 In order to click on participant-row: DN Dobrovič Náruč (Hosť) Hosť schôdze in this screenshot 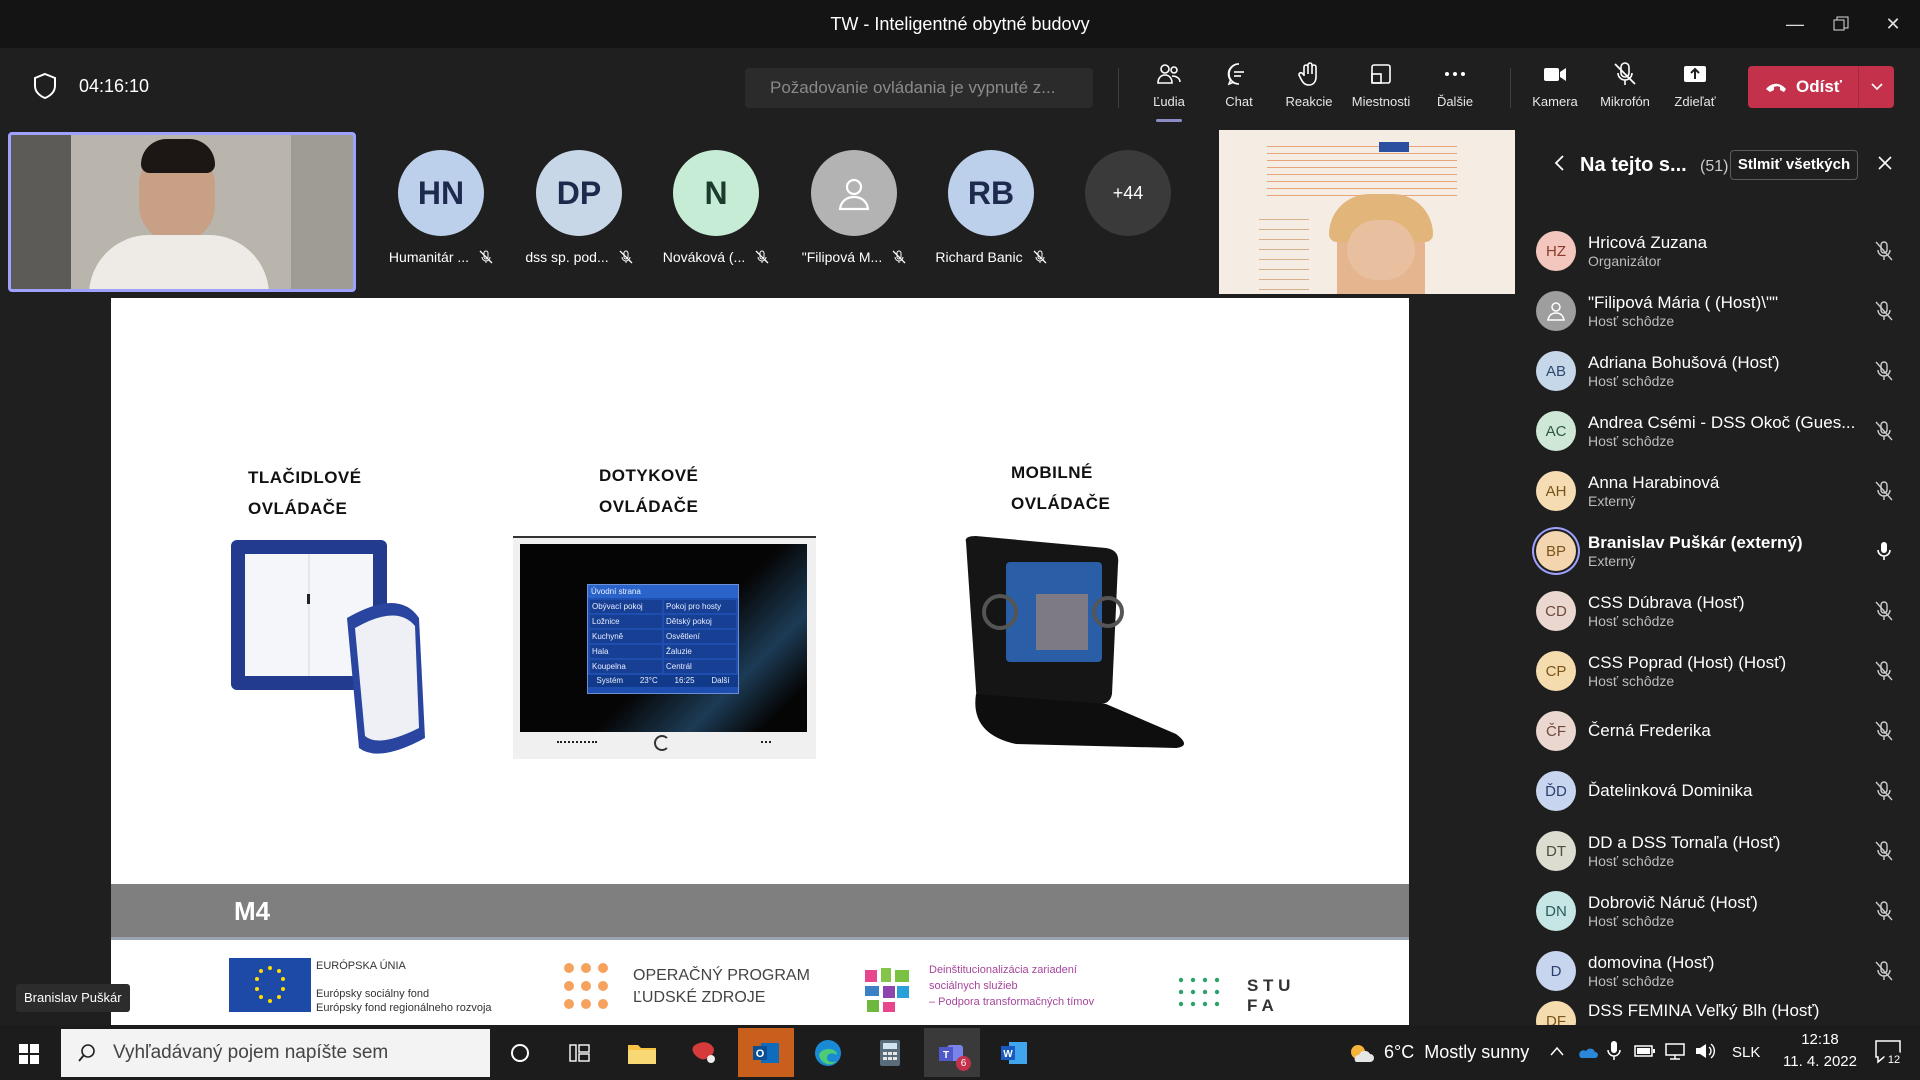, I will do `click(1728, 911)`.